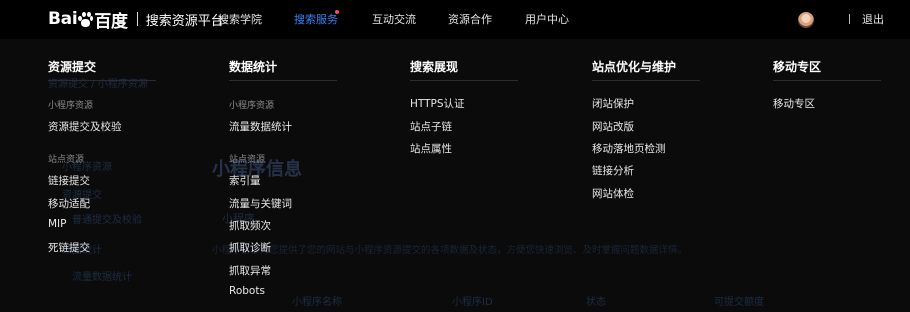 The width and height of the screenshot is (910, 312). I want to click on menu-link-site-checkup: 网站体检, so click(613, 193).